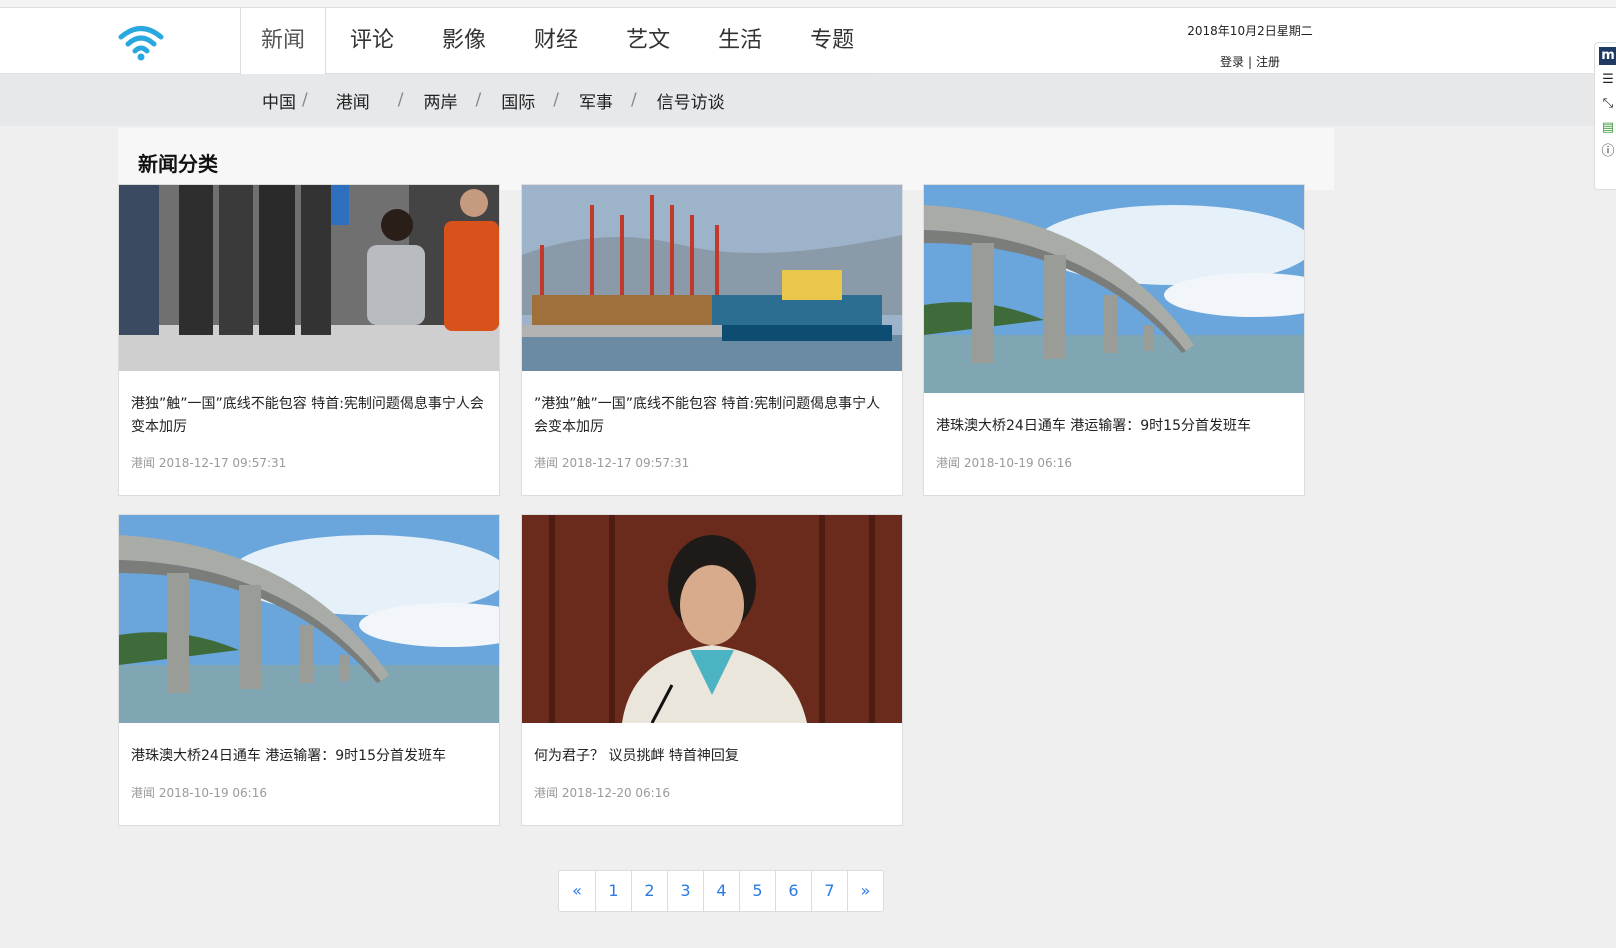 The height and width of the screenshot is (948, 1616). Describe the element at coordinates (1607, 152) in the screenshot. I see `info-icon: ⓘ` at that location.